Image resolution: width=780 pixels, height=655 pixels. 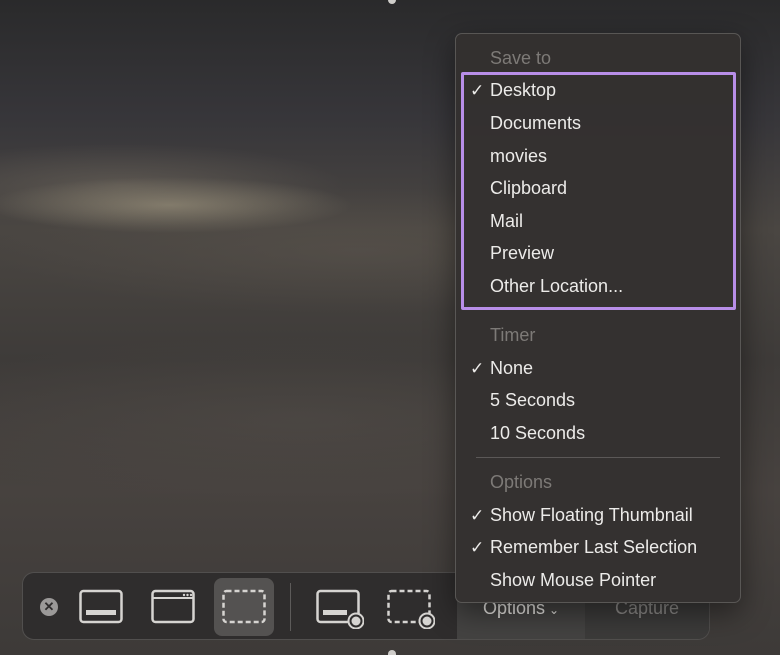 I want to click on screen-icon, so click(x=101, y=606).